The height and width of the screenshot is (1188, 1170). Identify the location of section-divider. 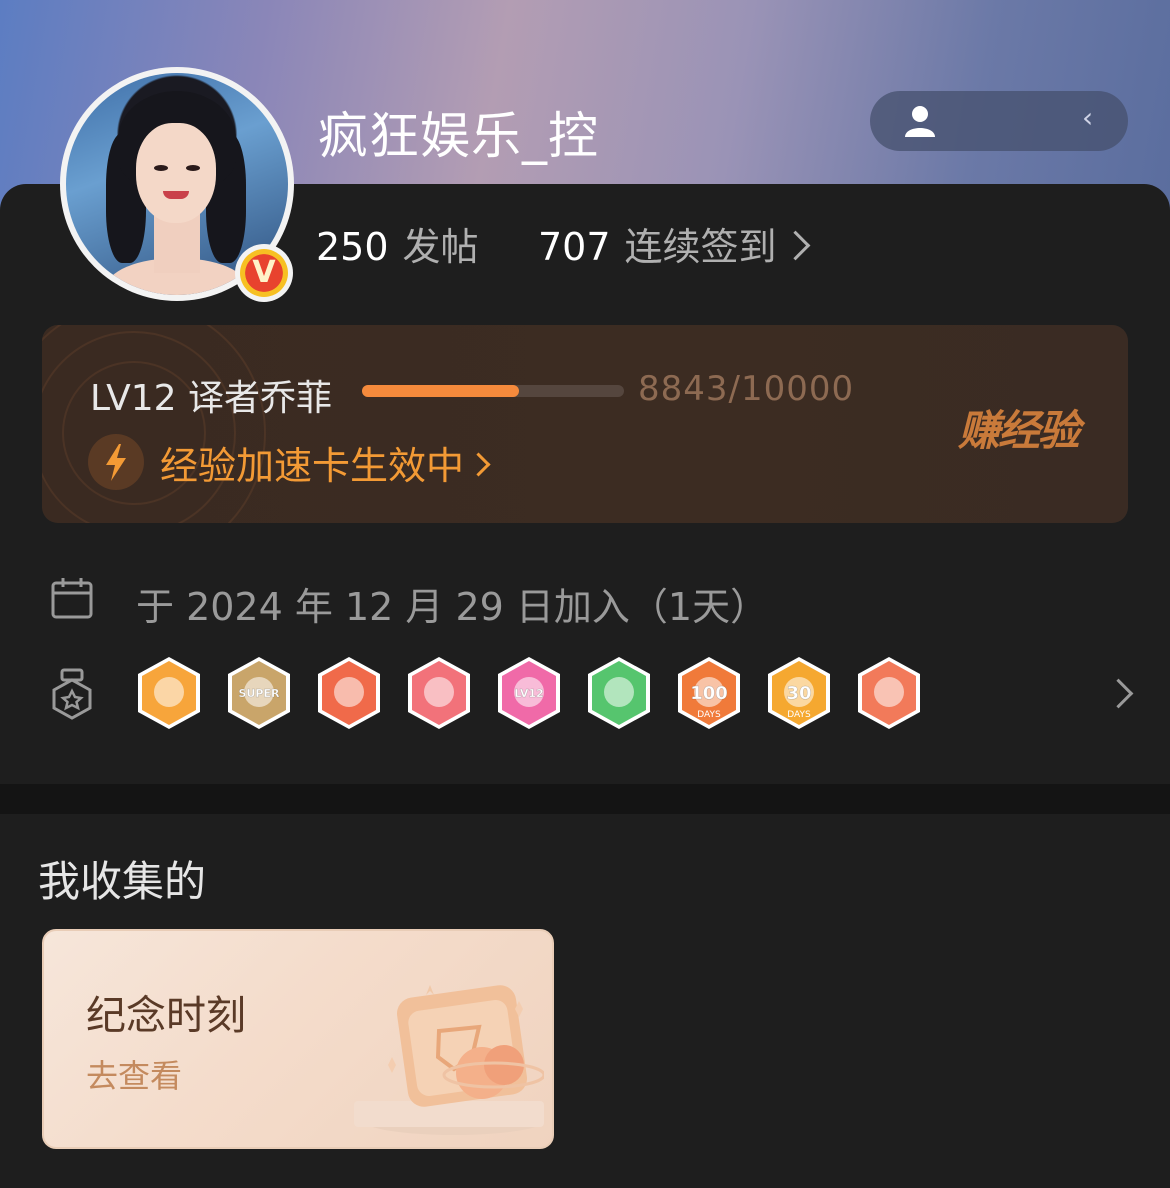
(585, 799).